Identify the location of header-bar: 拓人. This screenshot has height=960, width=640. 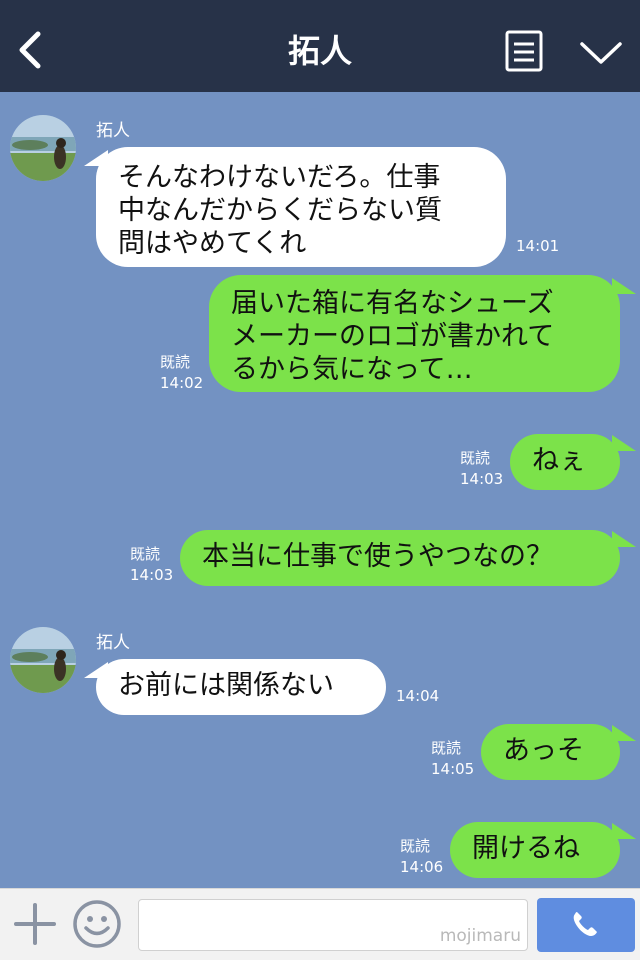
(320, 46).